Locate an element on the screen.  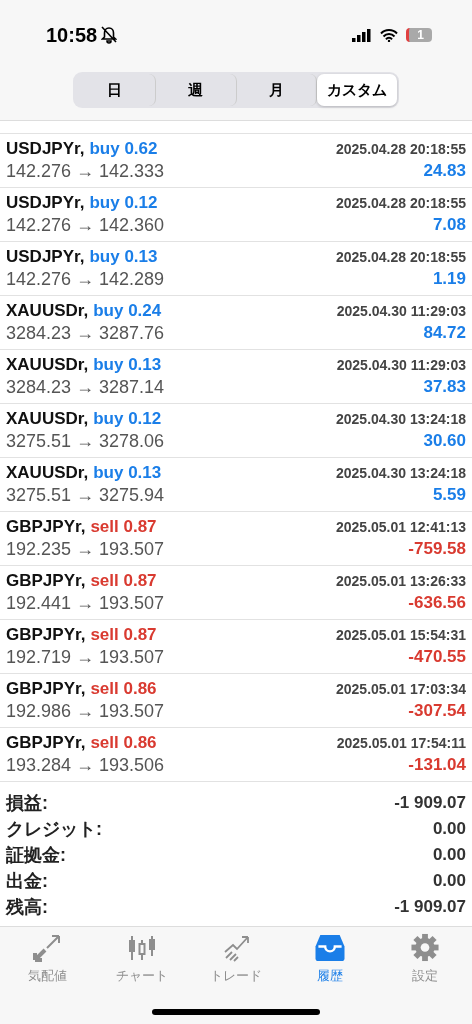
deal-type: buy 0.24 is located at coordinates (127, 311).